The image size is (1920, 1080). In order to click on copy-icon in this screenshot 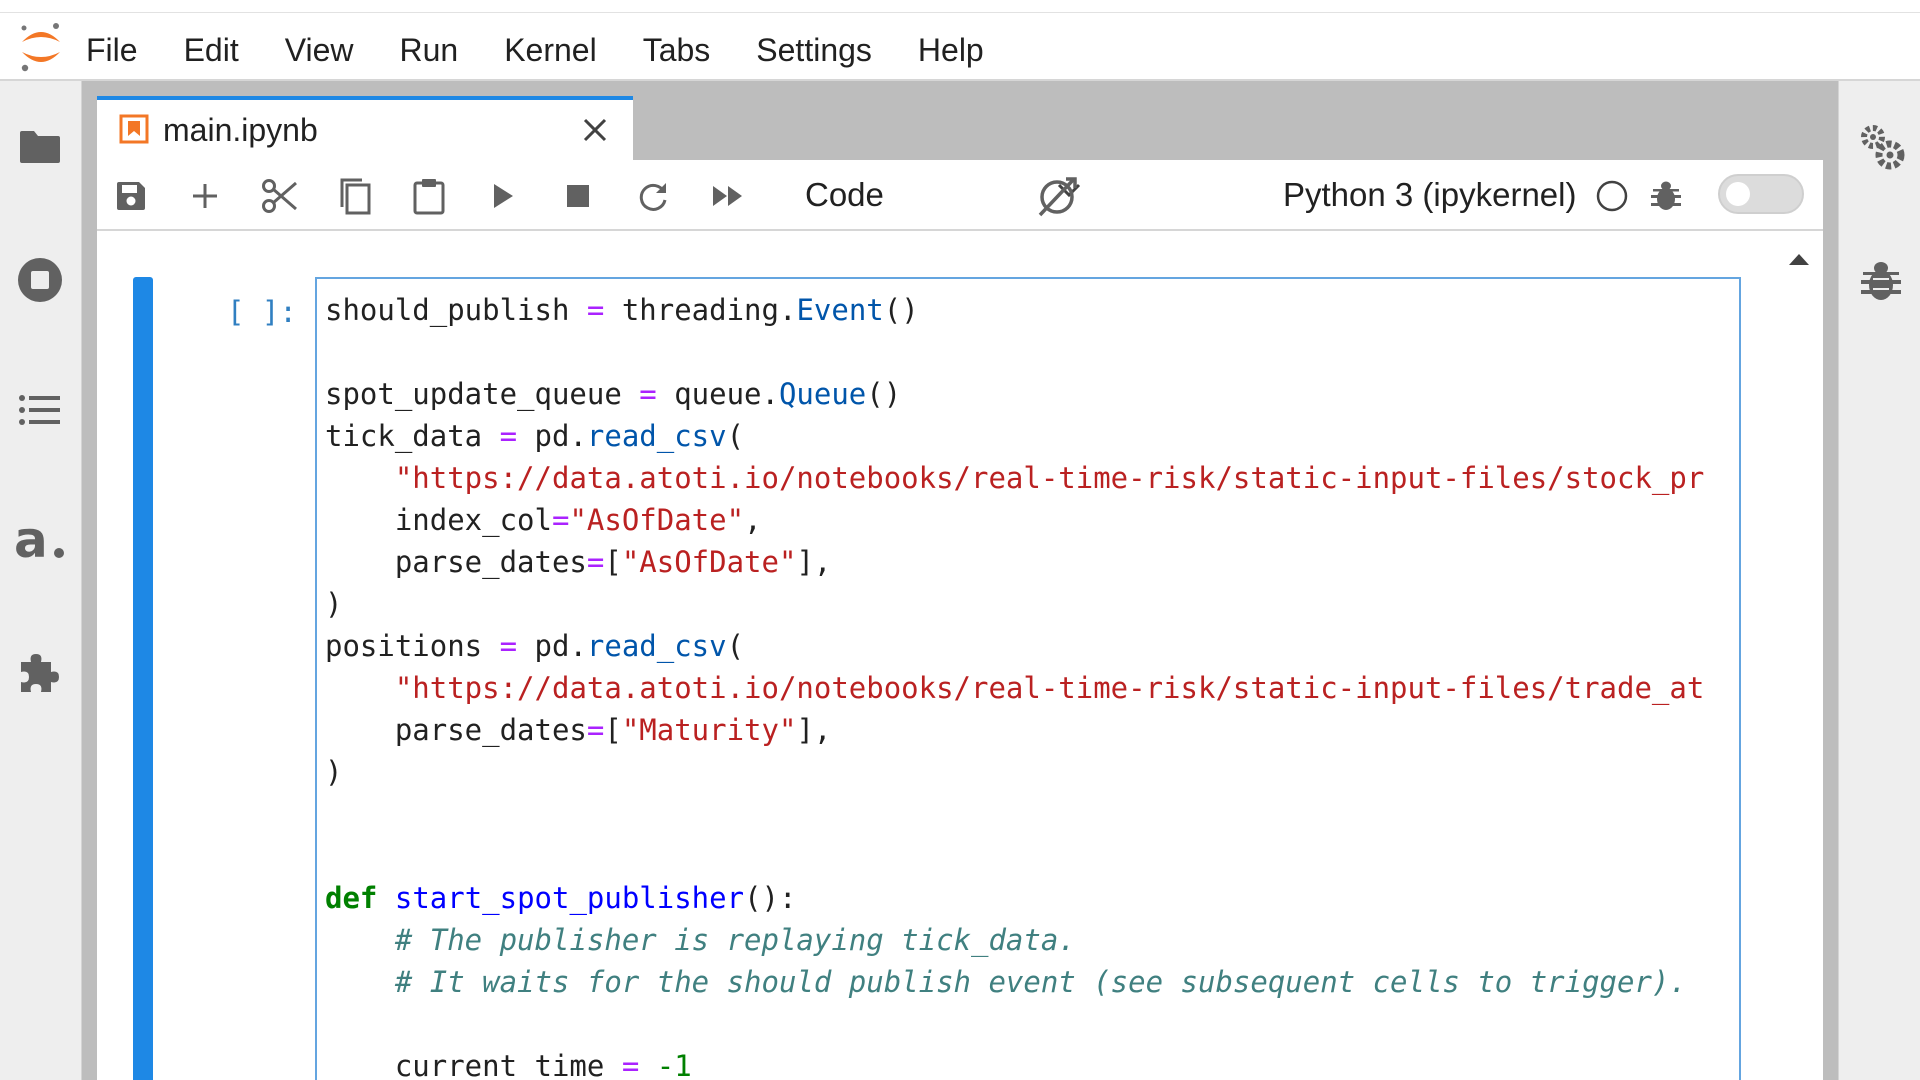, I will do `click(355, 196)`.